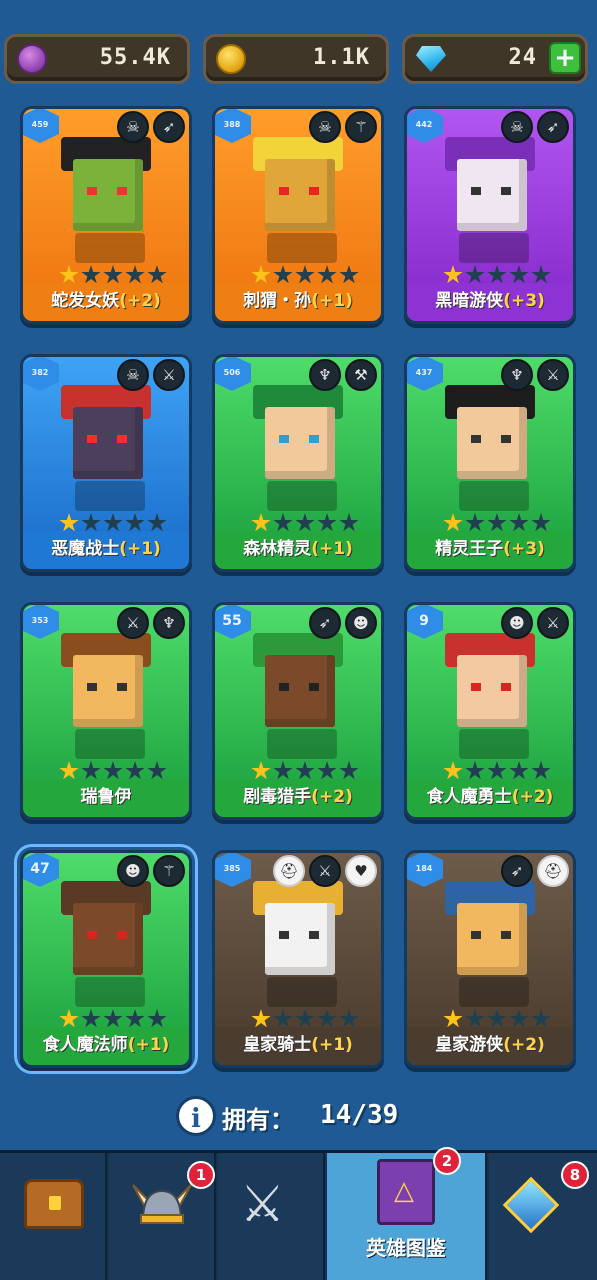 The height and width of the screenshot is (1280, 597). I want to click on nav-tab-battle: ⚔, so click(271, 1216).